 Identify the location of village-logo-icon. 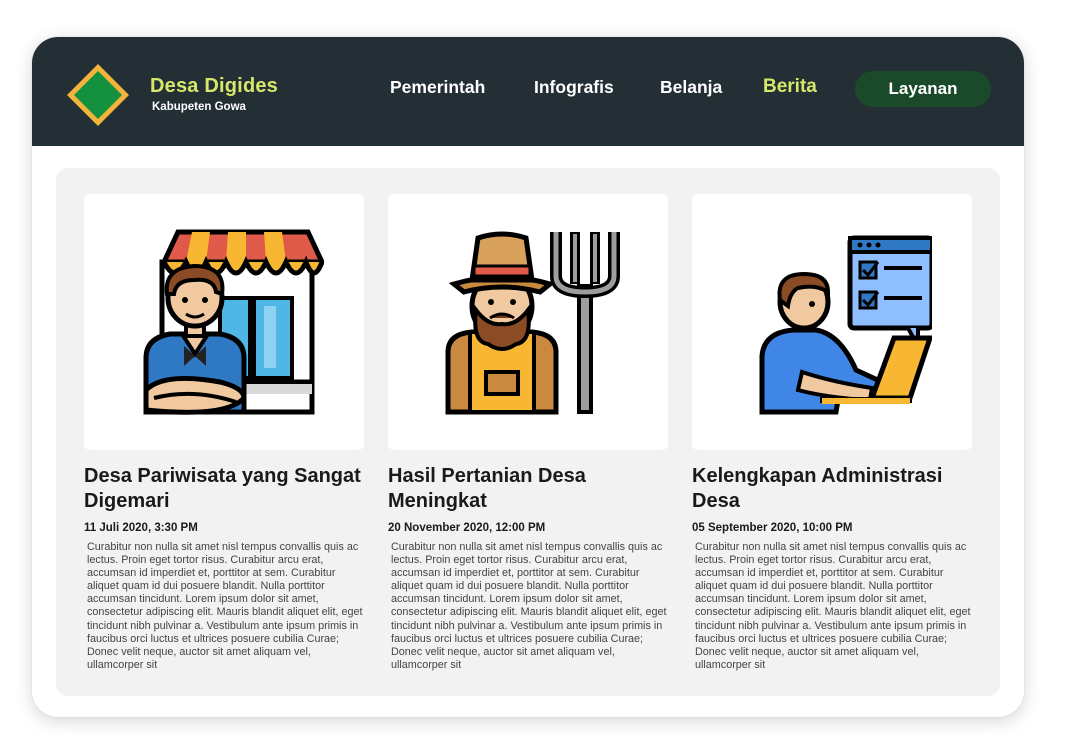
(98, 95).